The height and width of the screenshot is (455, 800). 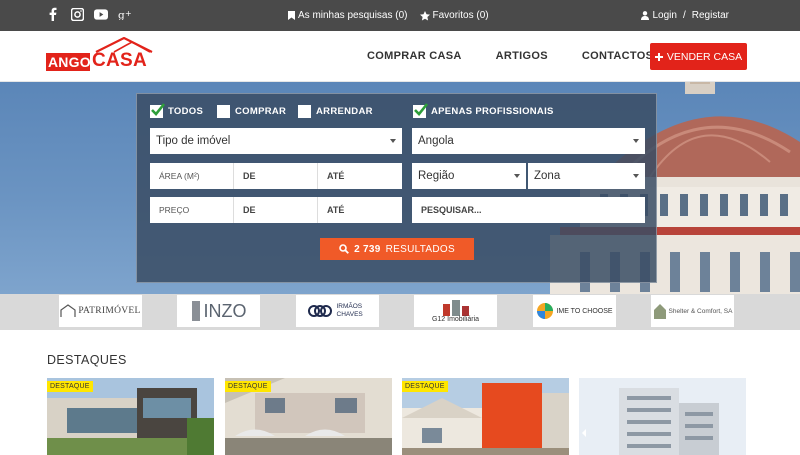 What do you see at coordinates (469, 176) in the screenshot?
I see `region-select: Região` at bounding box center [469, 176].